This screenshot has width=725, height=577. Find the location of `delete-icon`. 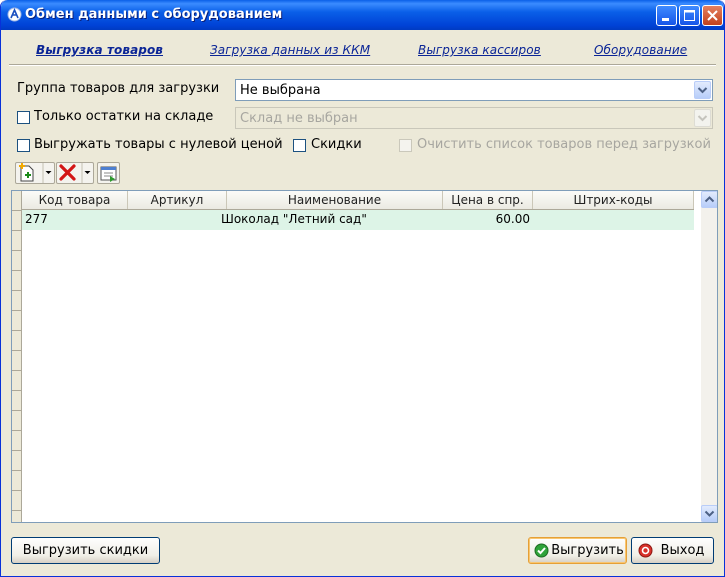

delete-icon is located at coordinates (75, 173).